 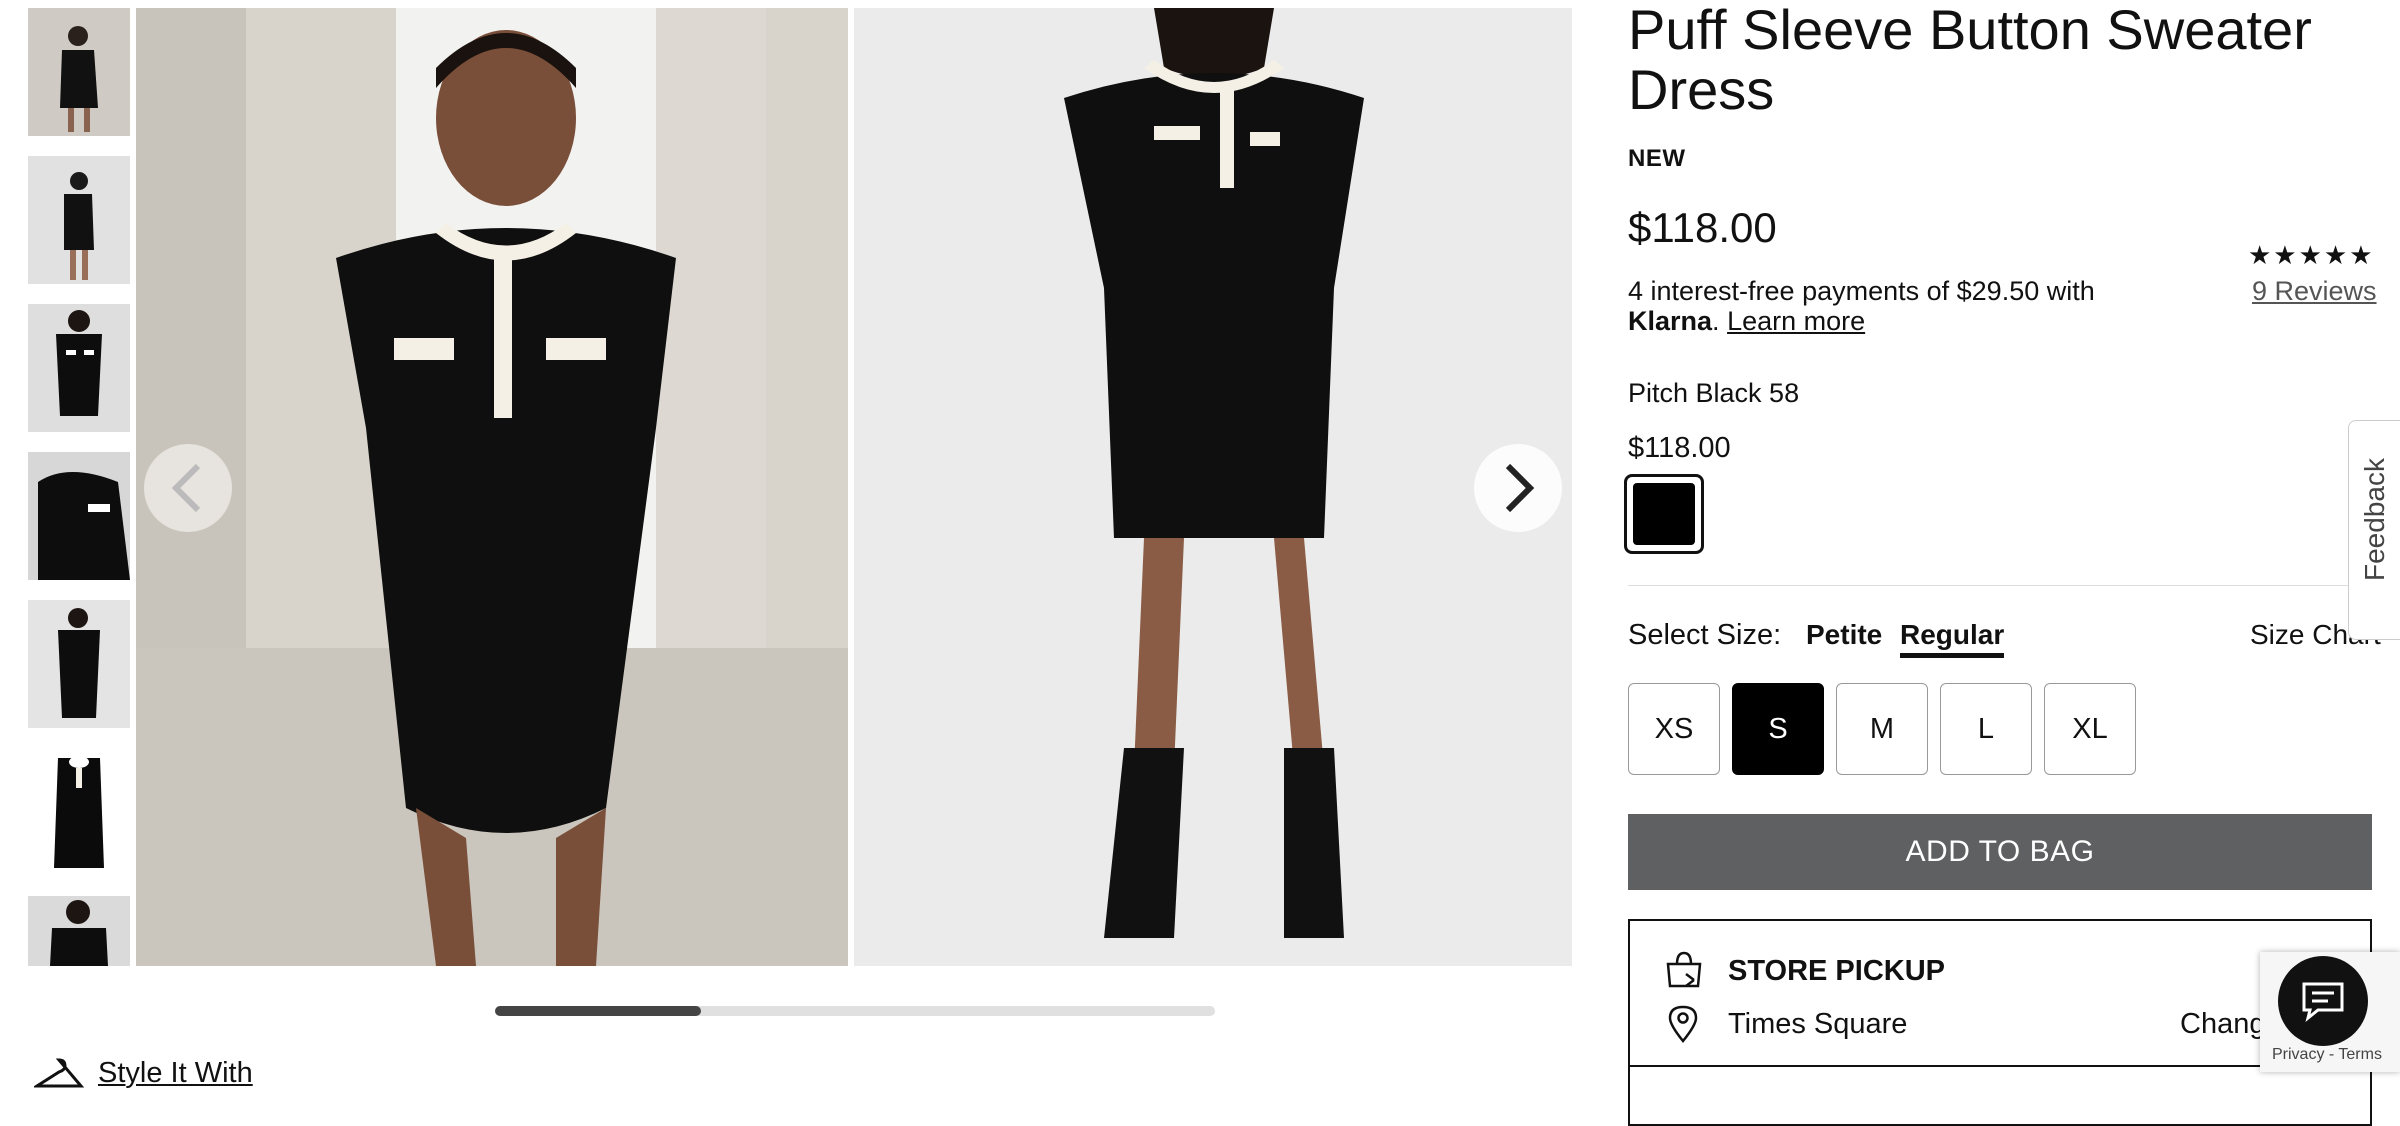 What do you see at coordinates (2008, 585) in the screenshot?
I see `divider` at bounding box center [2008, 585].